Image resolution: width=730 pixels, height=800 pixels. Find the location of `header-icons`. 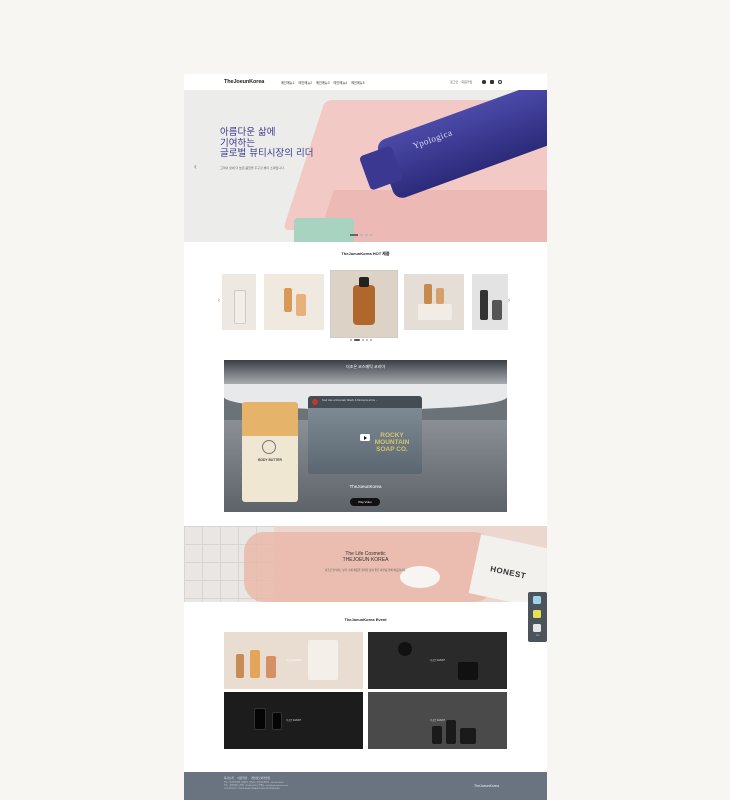

header-icons is located at coordinates (492, 82).